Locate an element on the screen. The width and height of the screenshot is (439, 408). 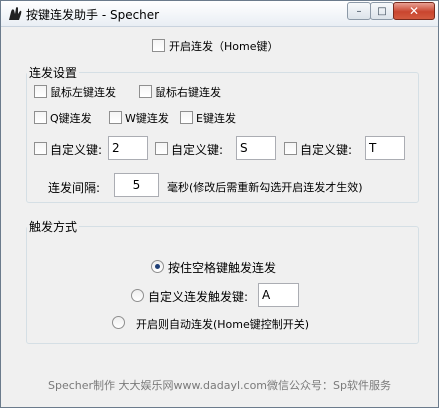
minimize-icon: – is located at coordinates (359, 11).